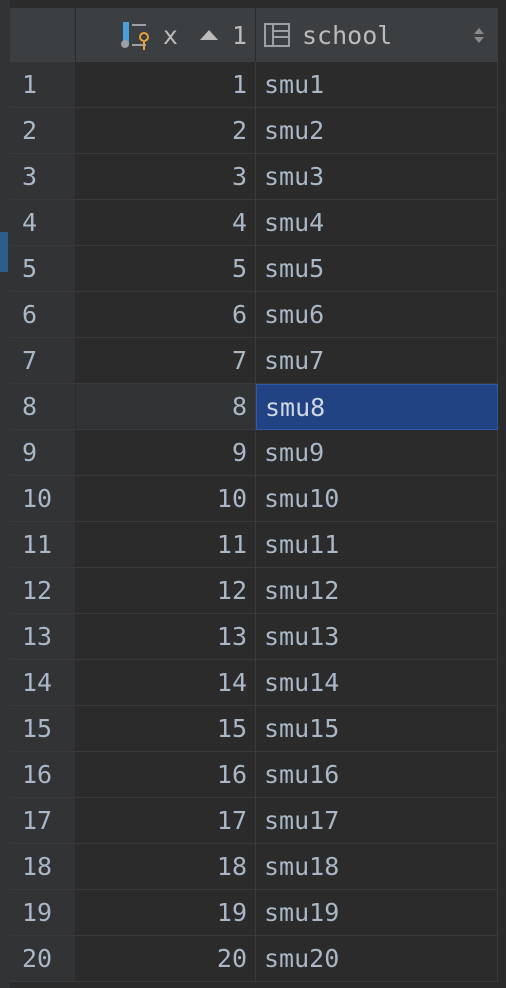 The image size is (506, 988). What do you see at coordinates (377, 223) in the screenshot?
I see `cell-school: smu4` at bounding box center [377, 223].